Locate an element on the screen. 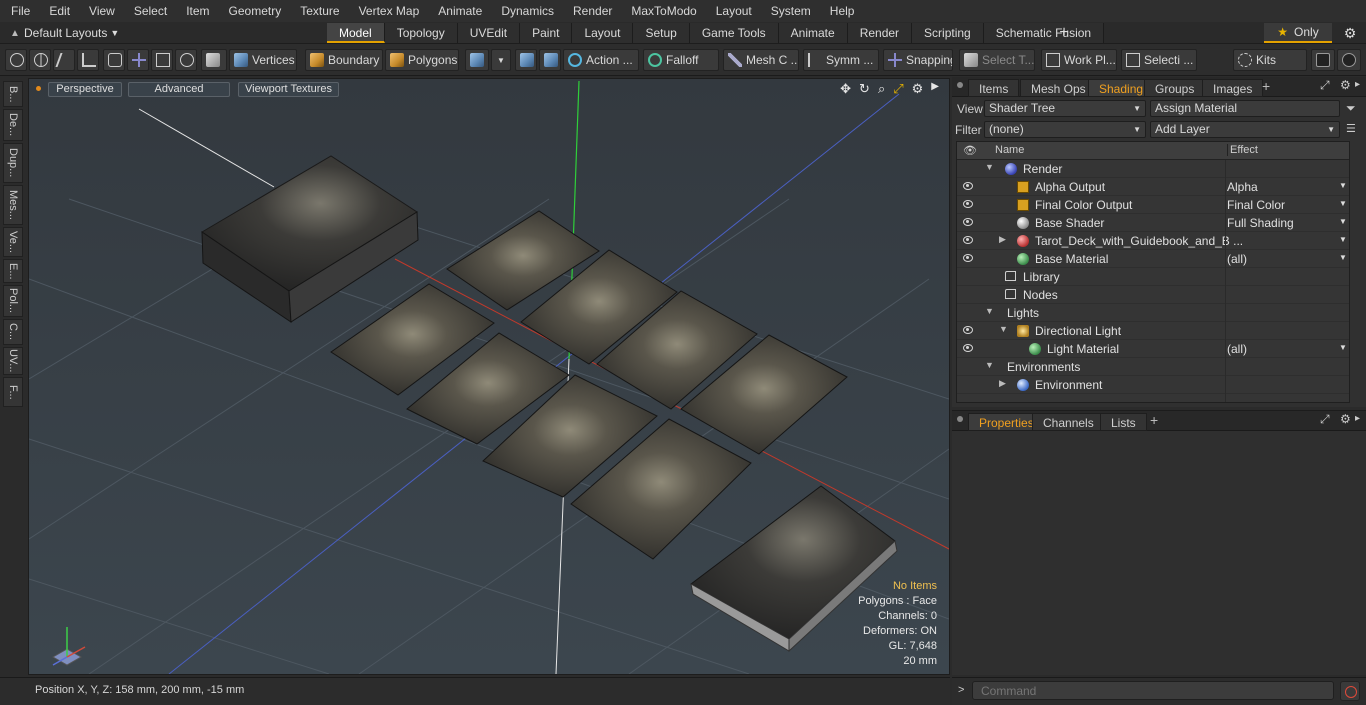 The width and height of the screenshot is (1366, 705). frame-button is located at coordinates (162, 60).